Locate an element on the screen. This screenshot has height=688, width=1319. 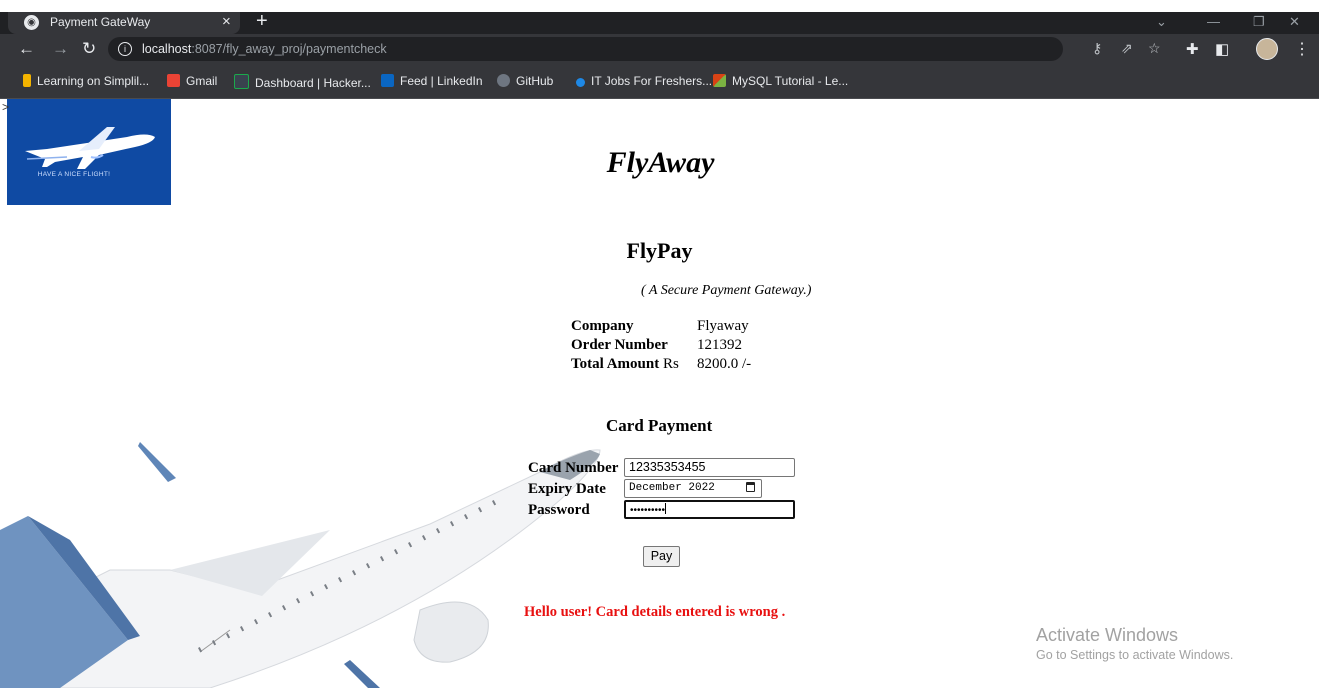
menu-dots-icon: ⋮ is located at coordinates (1302, 49).